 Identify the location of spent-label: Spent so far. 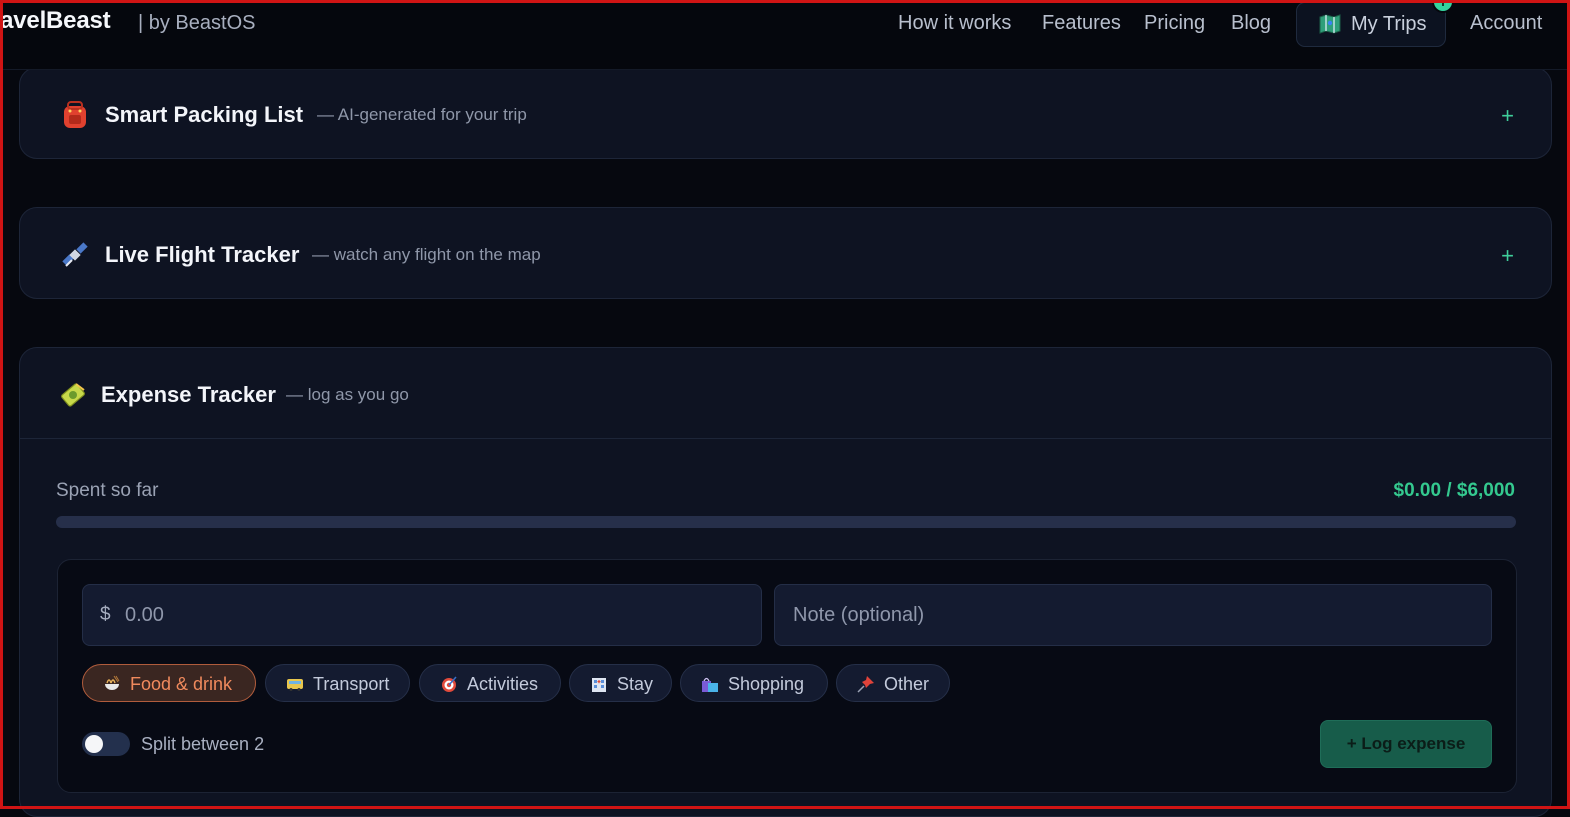
(107, 490).